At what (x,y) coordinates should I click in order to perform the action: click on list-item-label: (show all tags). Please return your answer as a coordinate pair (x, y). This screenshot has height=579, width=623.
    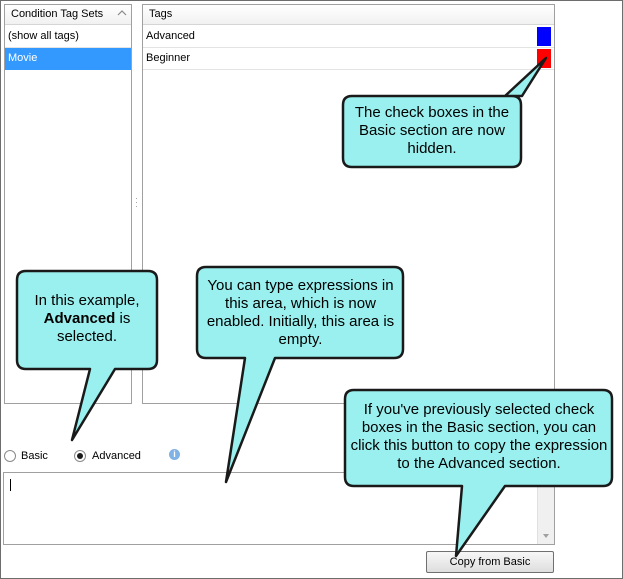
    Looking at the image, I should click on (43, 36).